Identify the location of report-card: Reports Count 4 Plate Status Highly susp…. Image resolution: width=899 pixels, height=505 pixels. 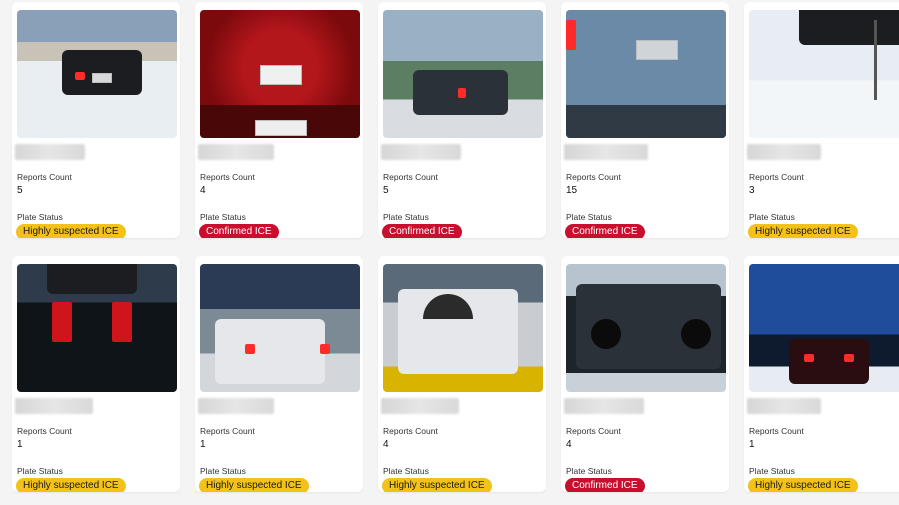
(462, 374).